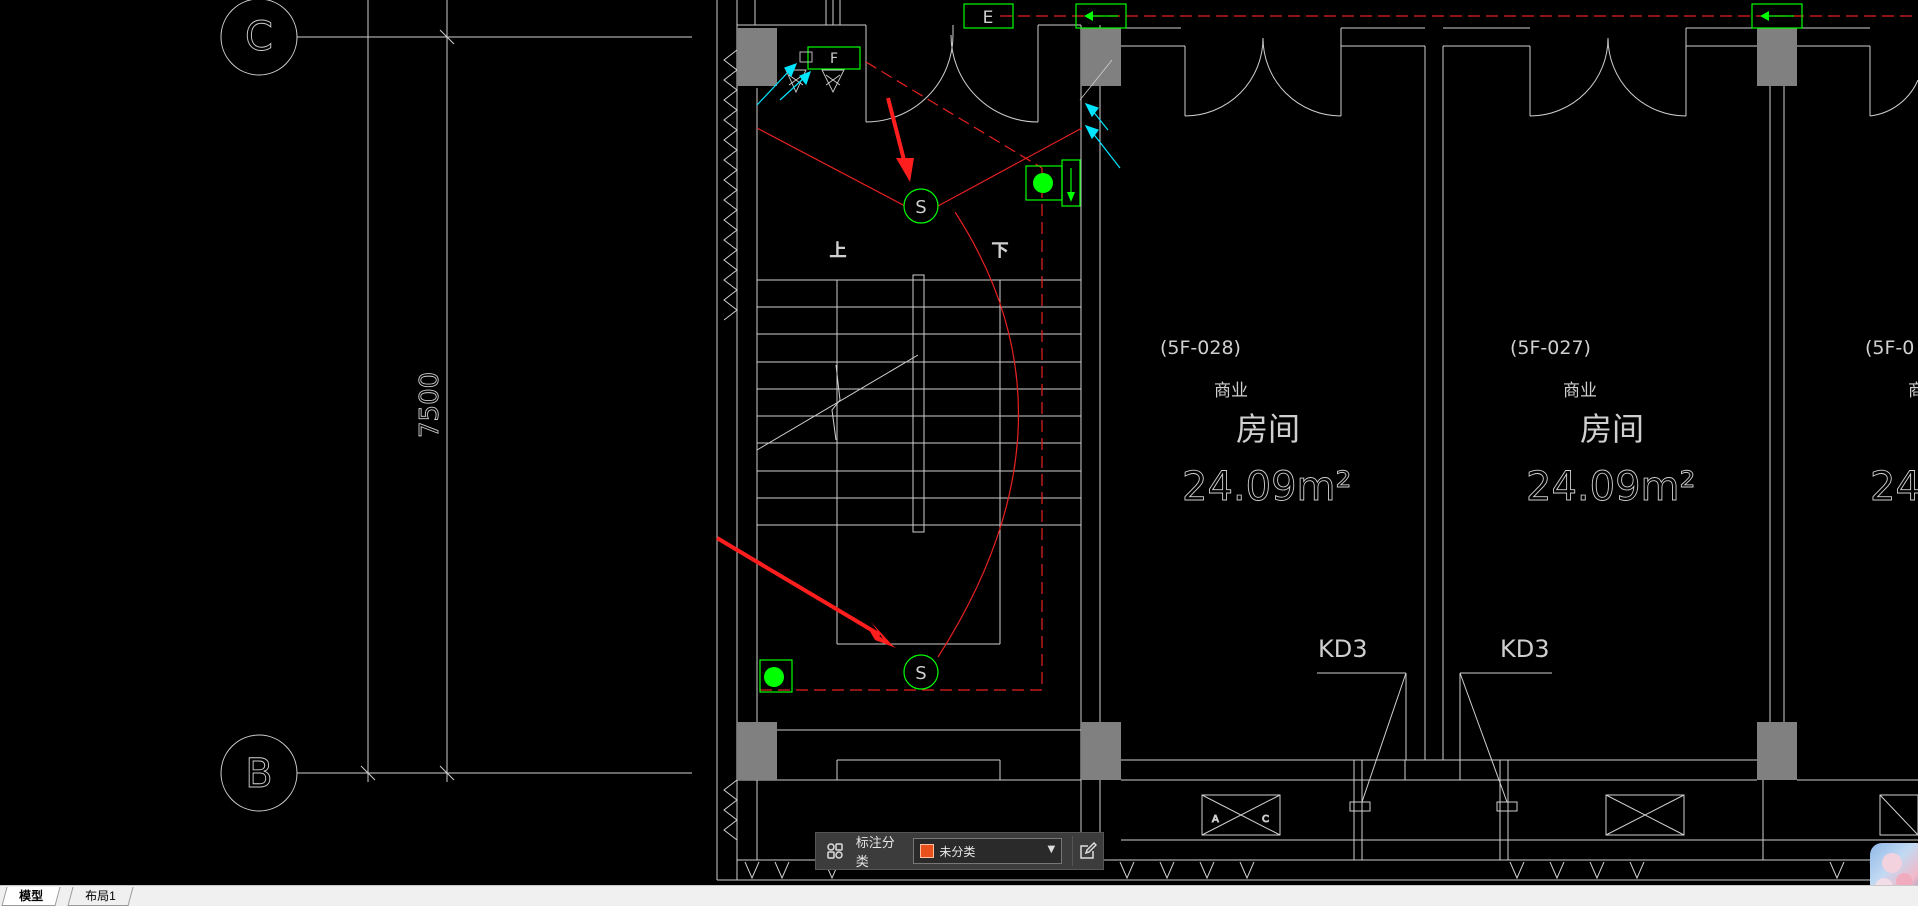 Image resolution: width=1918 pixels, height=906 pixels. Describe the element at coordinates (814, 372) in the screenshot. I see `annotation-arrows` at that location.